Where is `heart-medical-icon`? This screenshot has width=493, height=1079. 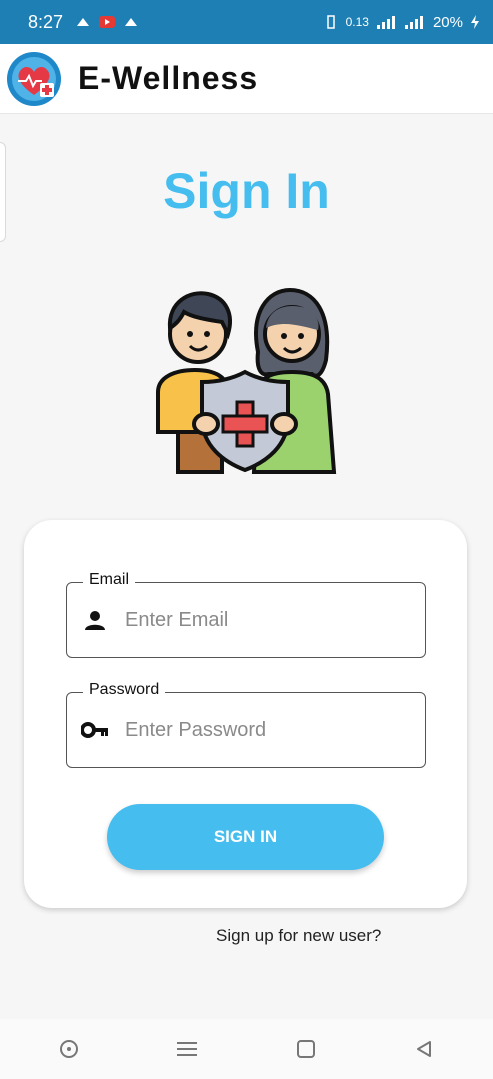
heart-medical-icon is located at coordinates (34, 78).